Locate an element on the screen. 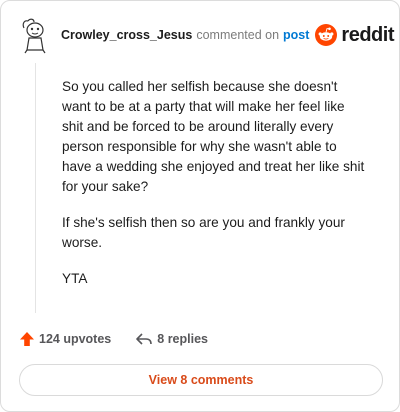  post-link: post is located at coordinates (296, 35).